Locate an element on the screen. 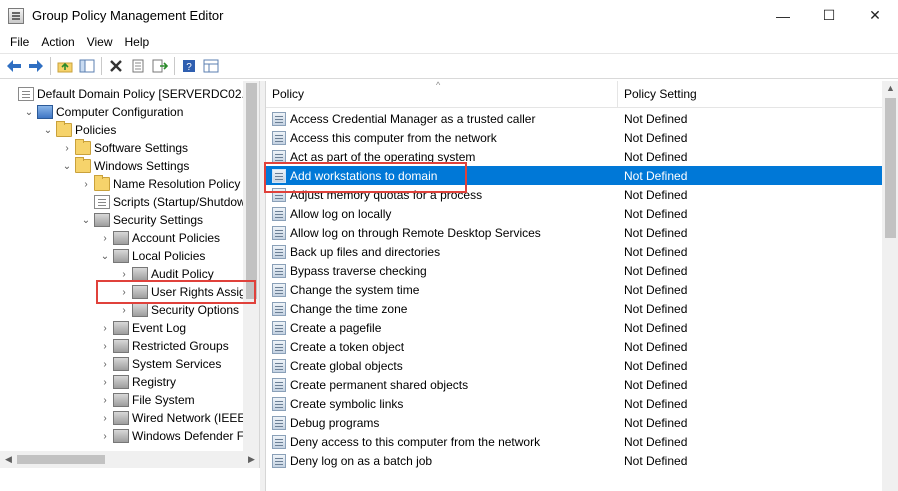  tree-item: › Windows Defender Fire is located at coordinates (178, 436).